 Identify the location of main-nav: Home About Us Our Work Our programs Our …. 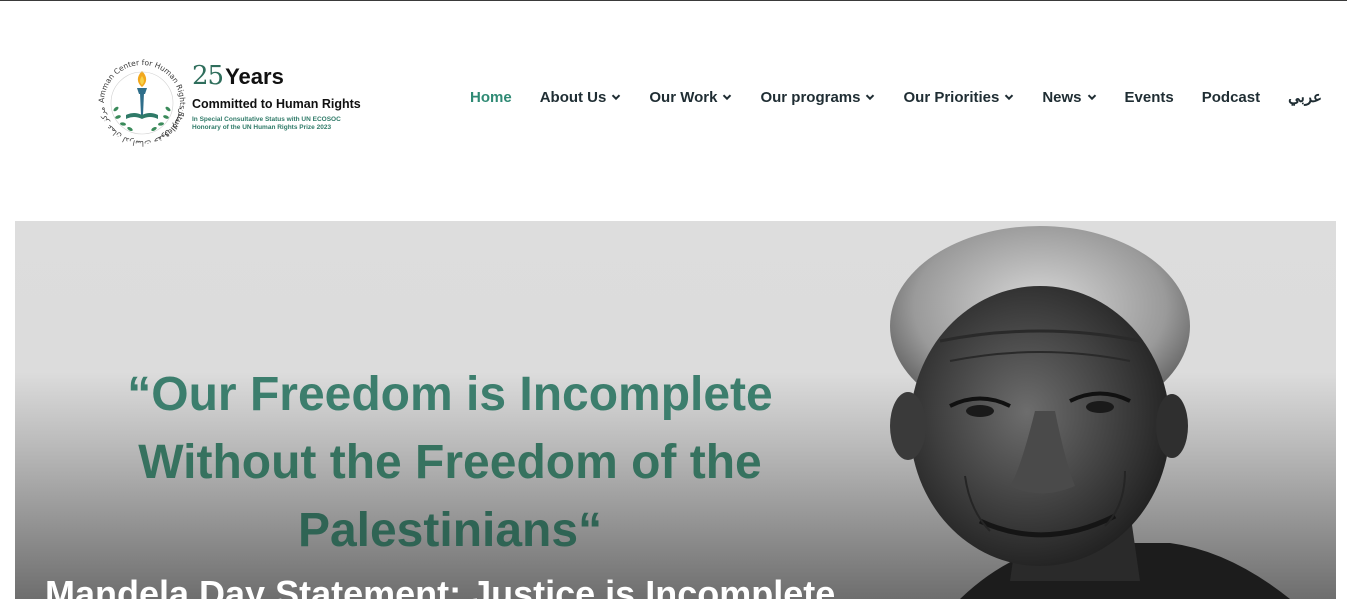
(896, 97).